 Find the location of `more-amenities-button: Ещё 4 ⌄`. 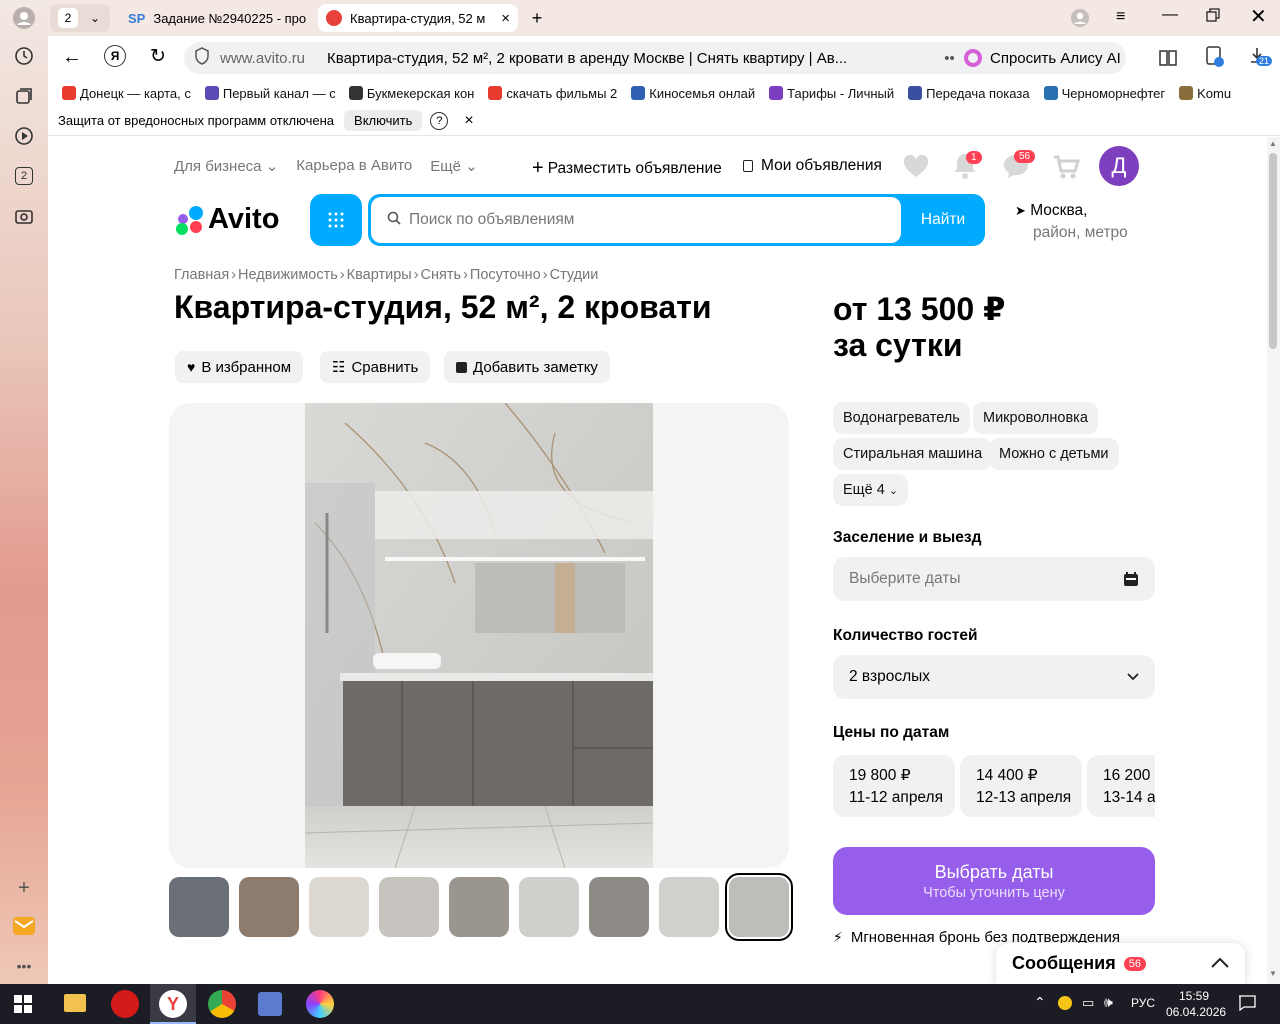

more-amenities-button: Ещё 4 ⌄ is located at coordinates (870, 490).